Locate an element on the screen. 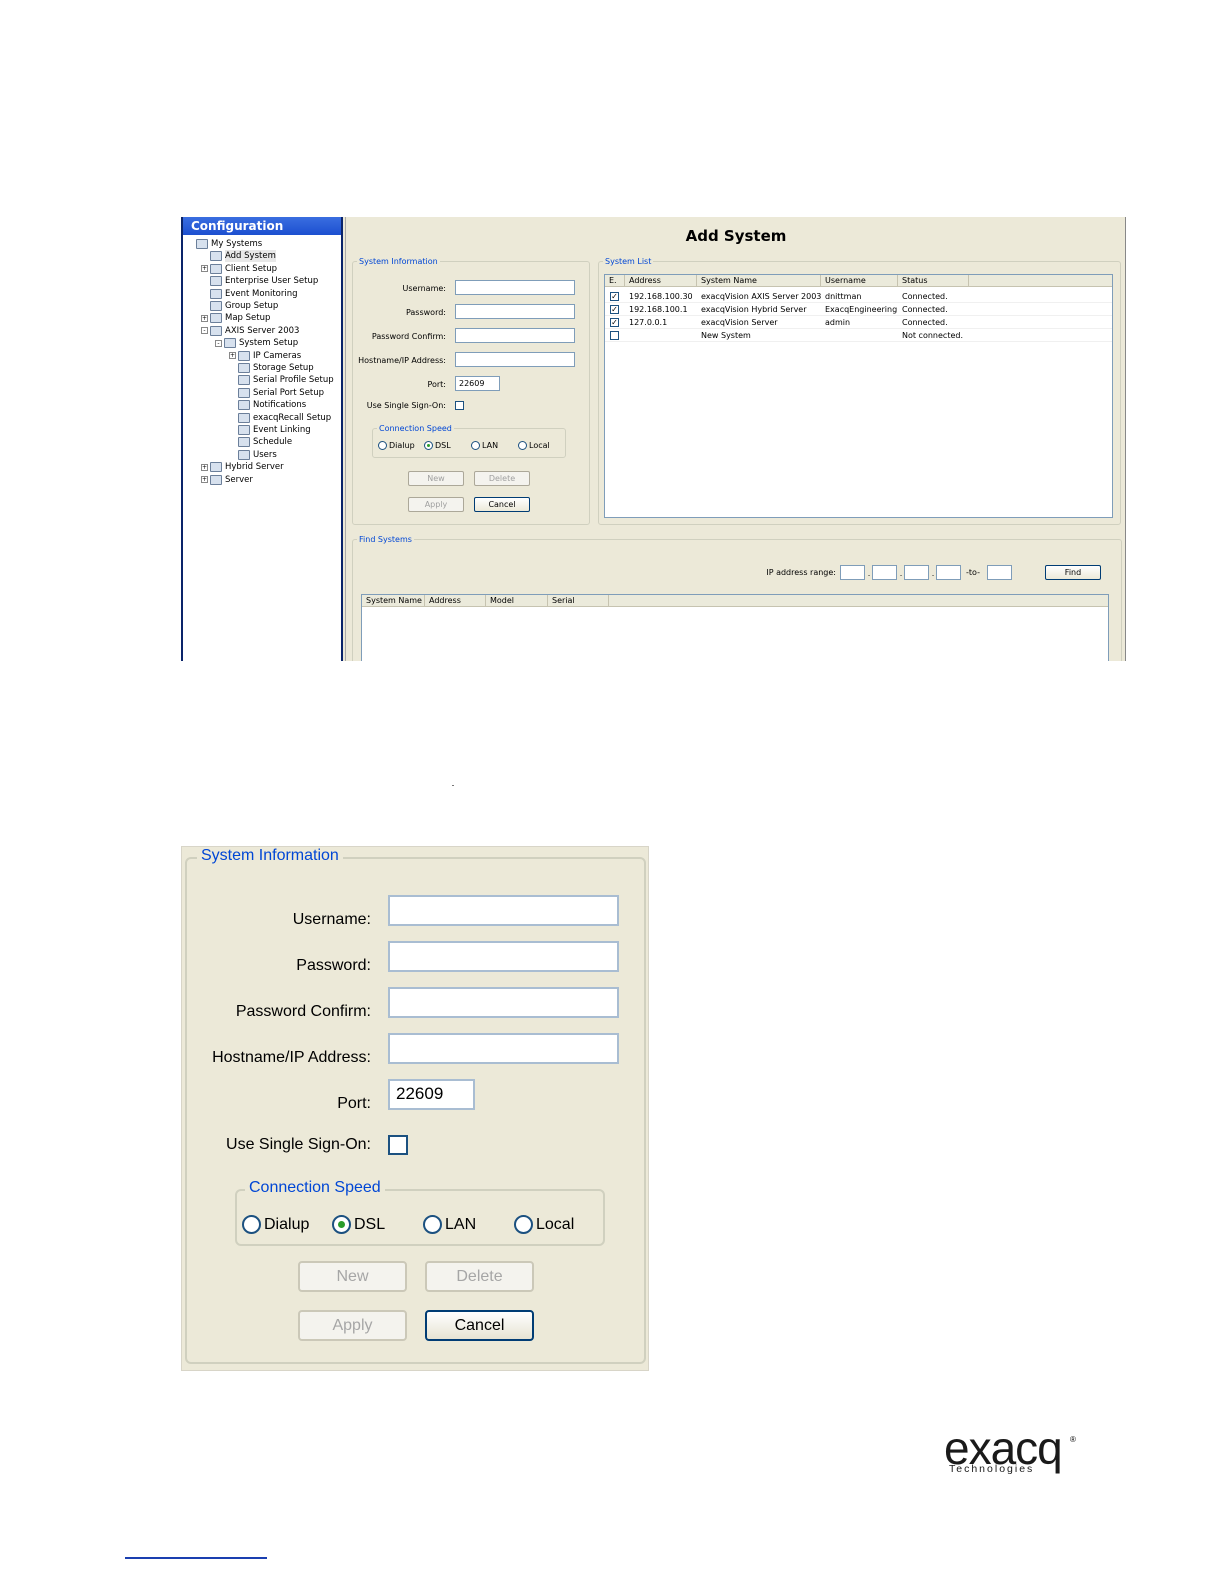 This screenshot has width=1224, height=1584. tree-item: + Map Setup is located at coordinates (235, 318).